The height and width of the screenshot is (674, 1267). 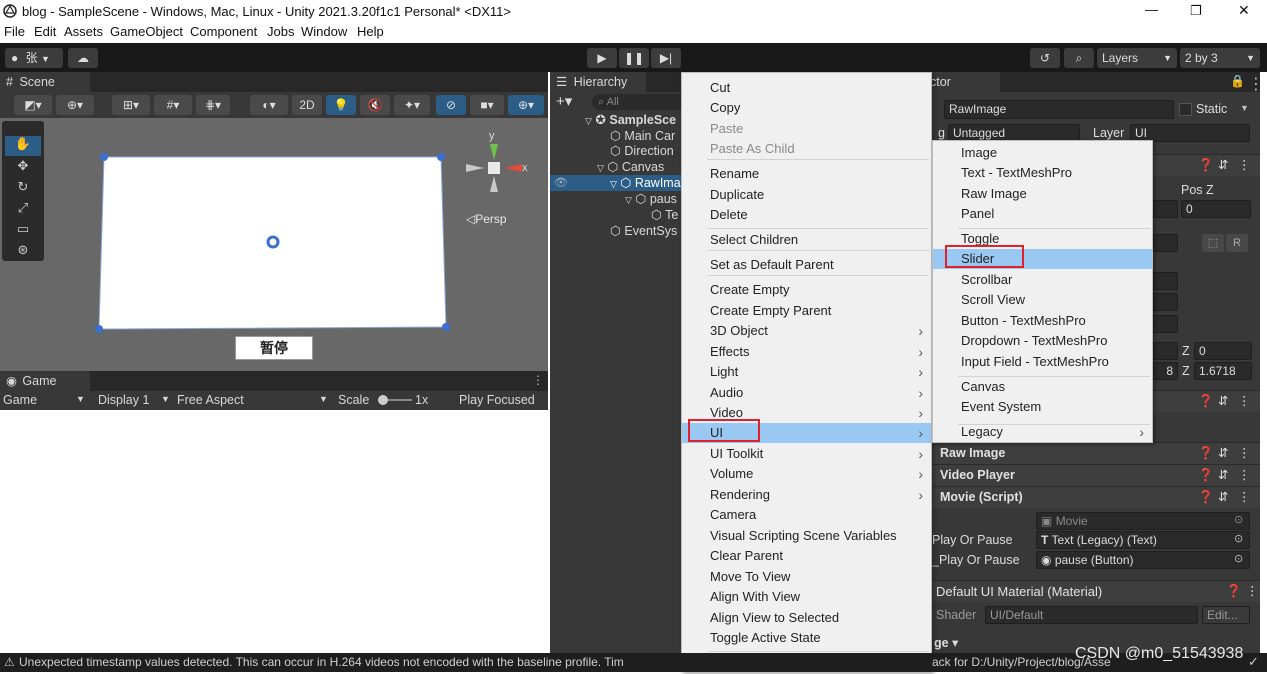 What do you see at coordinates (213, 105) in the screenshot?
I see `increment-dropdown: ⋕▾` at bounding box center [213, 105].